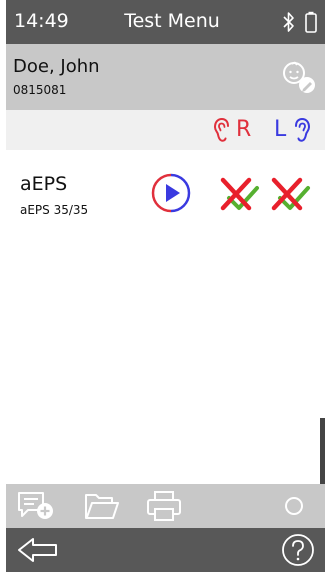 This screenshot has height=572, width=325. What do you see at coordinates (44, 184) in the screenshot?
I see `test-name: aEPS` at bounding box center [44, 184].